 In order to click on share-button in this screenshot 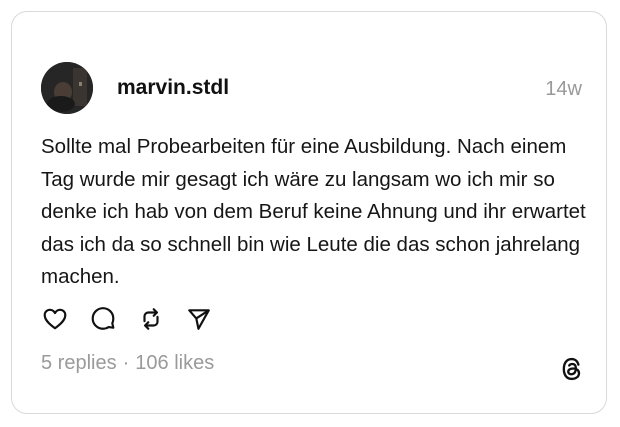, I will do `click(199, 319)`.